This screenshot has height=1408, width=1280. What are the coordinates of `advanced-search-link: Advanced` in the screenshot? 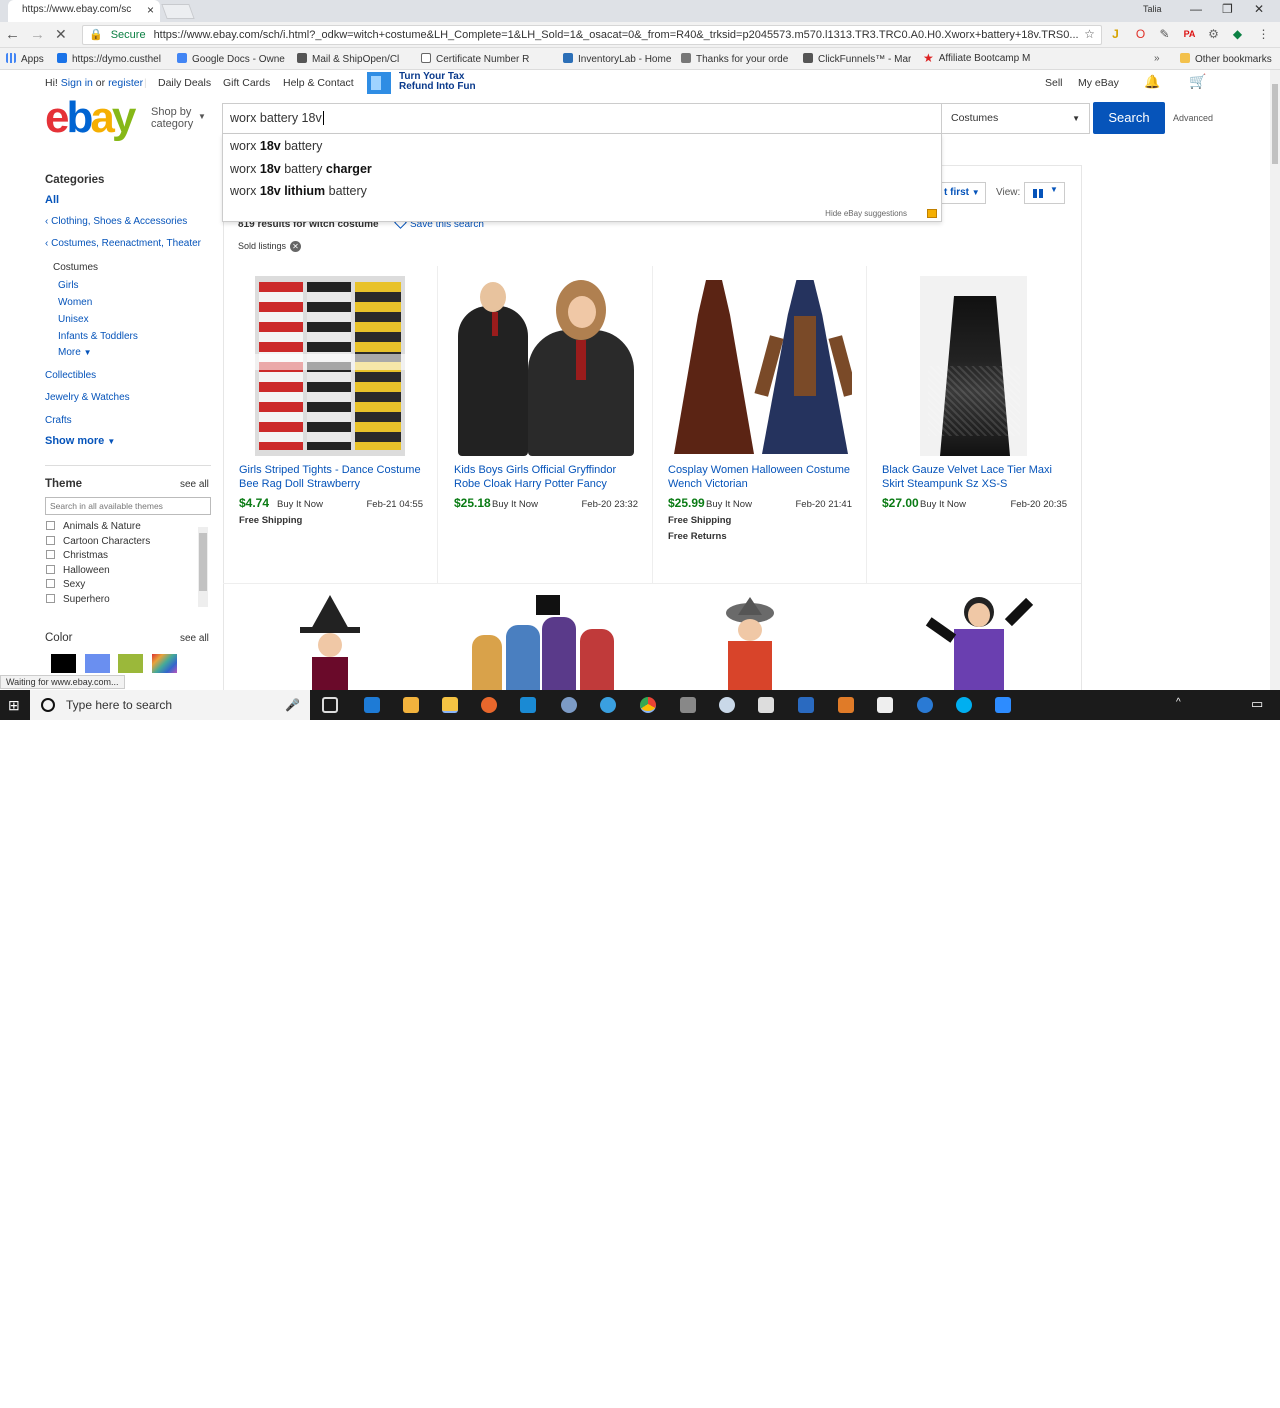 It's located at (1193, 118).